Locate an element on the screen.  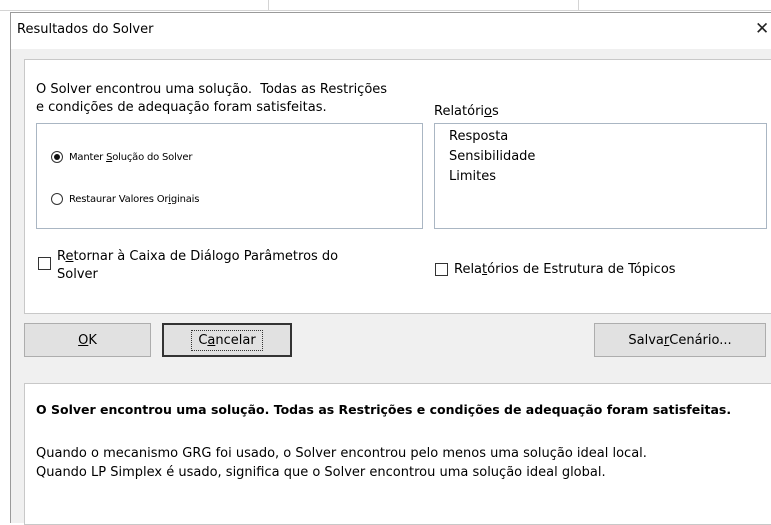
outline-reports-label: Relatórios de Estrutura de Tópicos is located at coordinates (565, 269).